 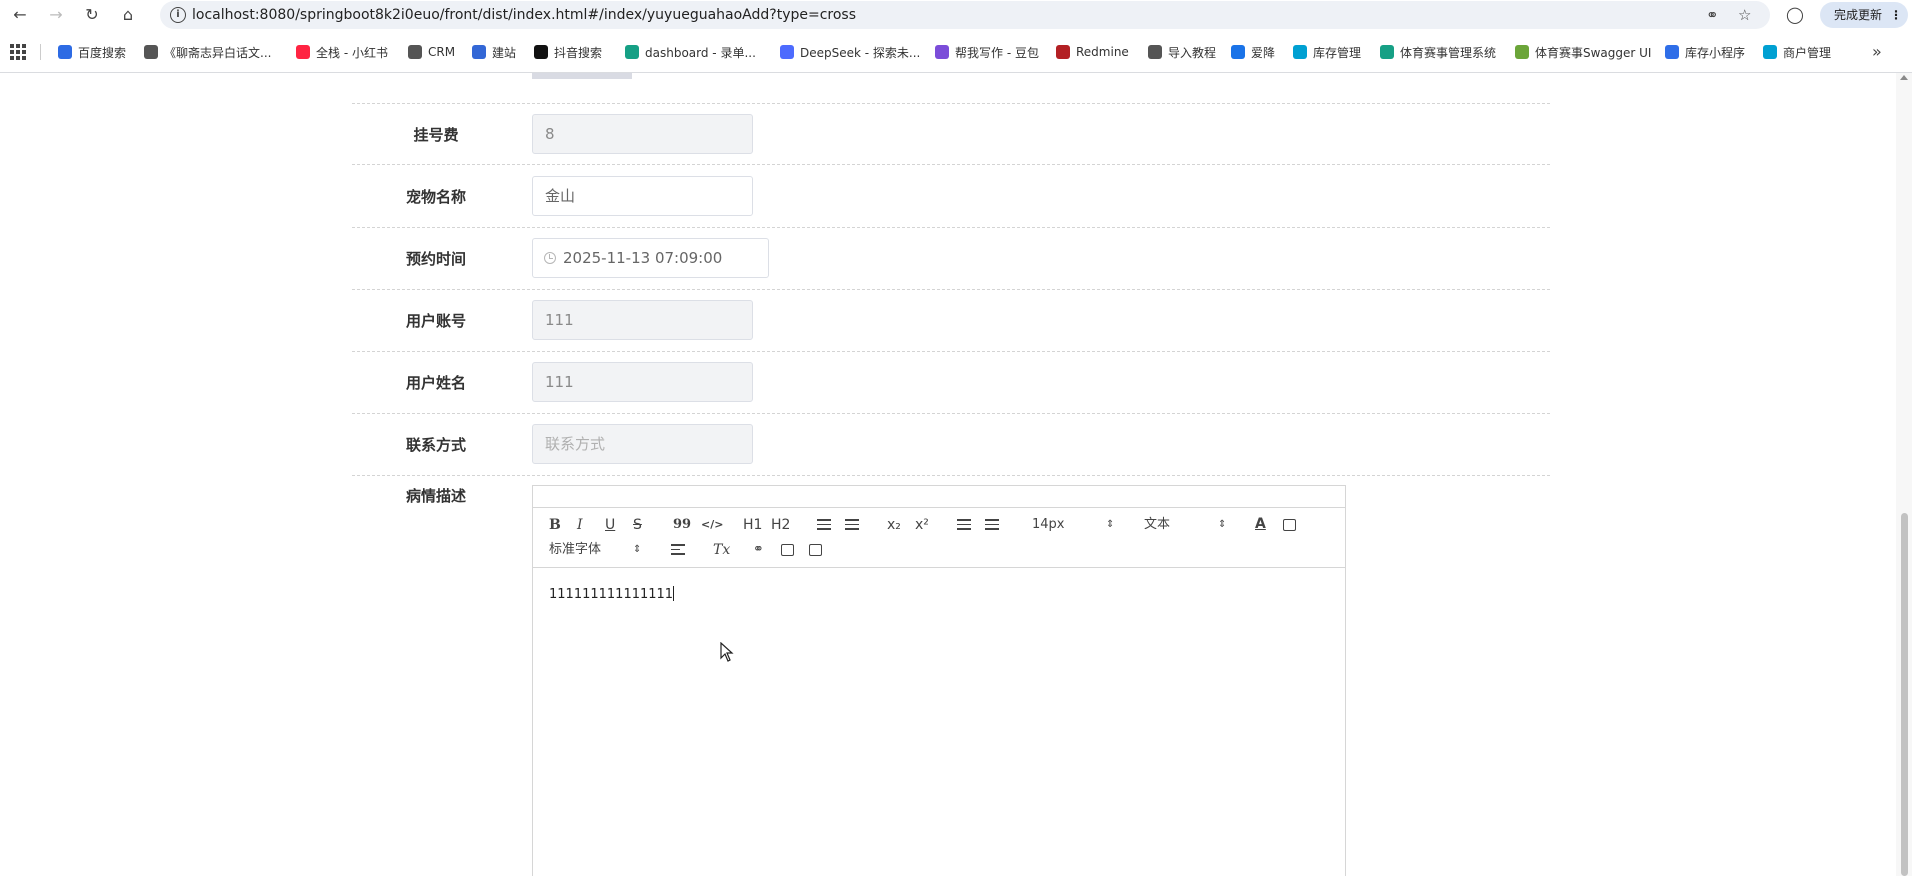 I want to click on bookmark-item: 体育赛事Swagger UI, so click(x=1583, y=52).